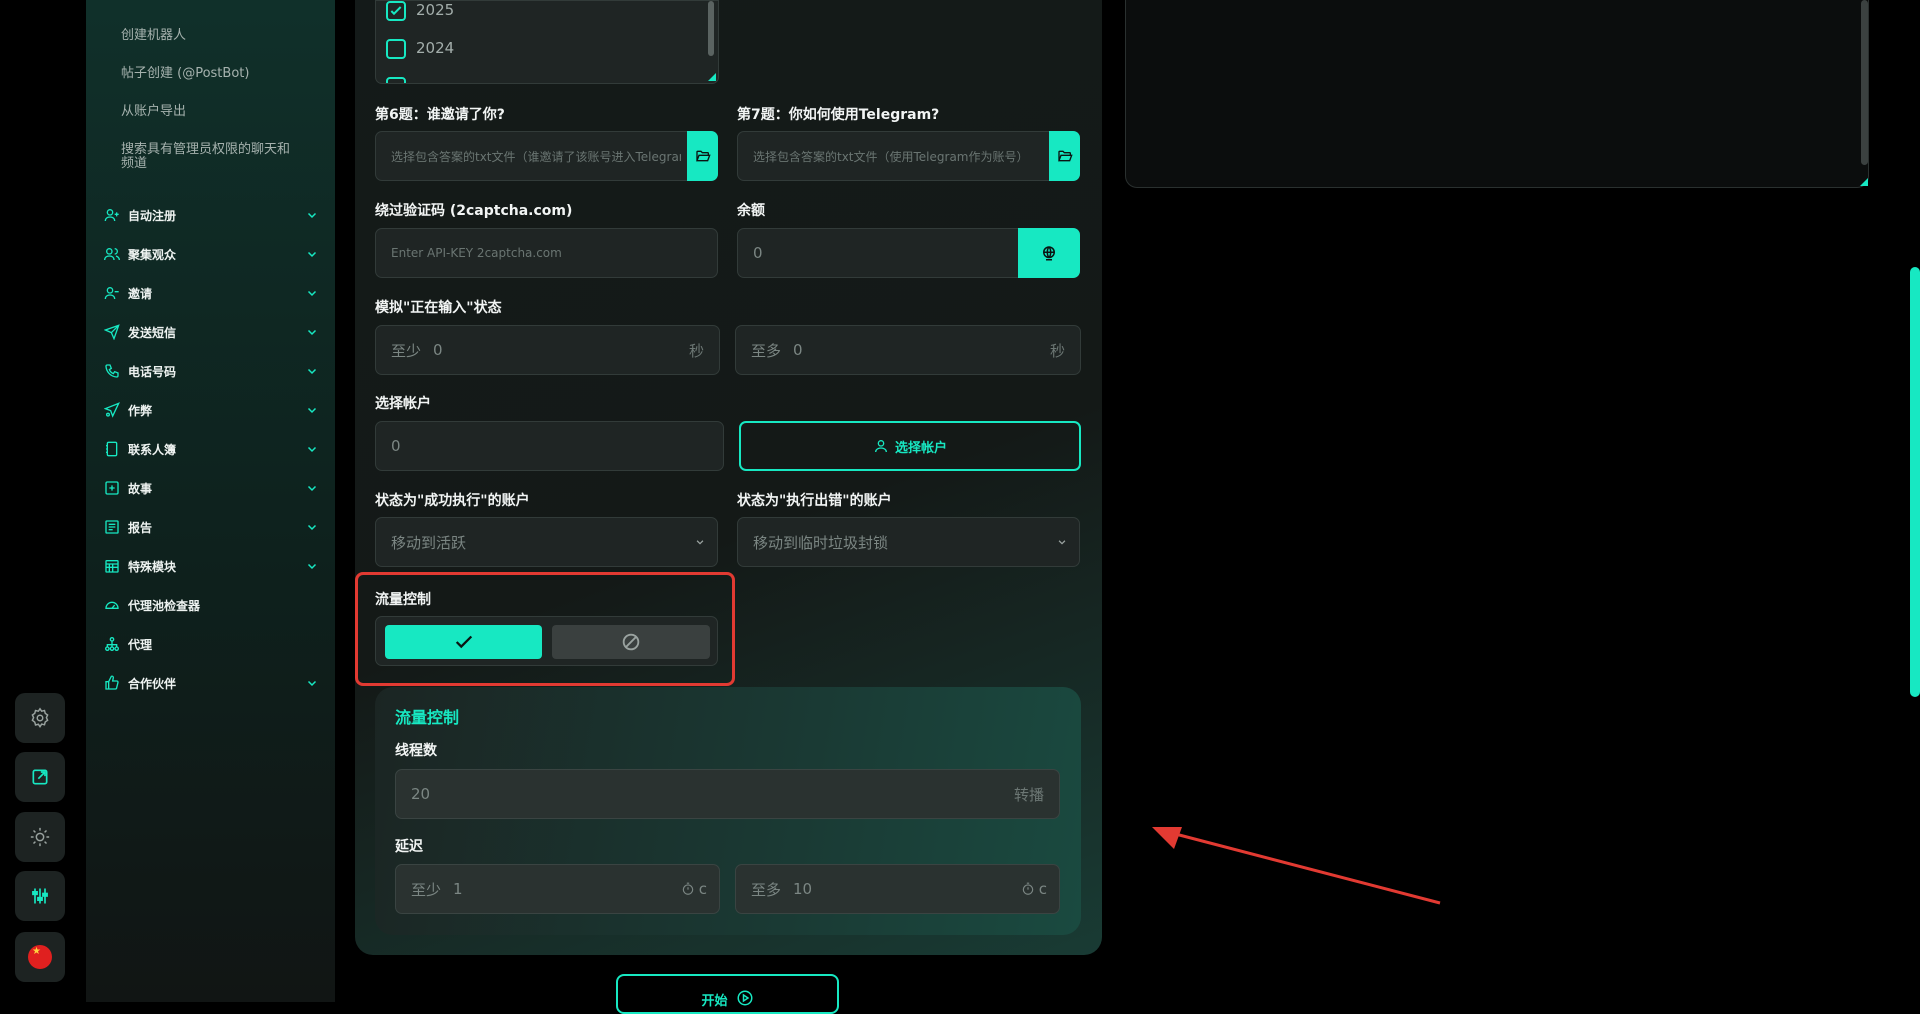 The width and height of the screenshot is (1920, 1014). I want to click on balance-label: 余额, so click(751, 211).